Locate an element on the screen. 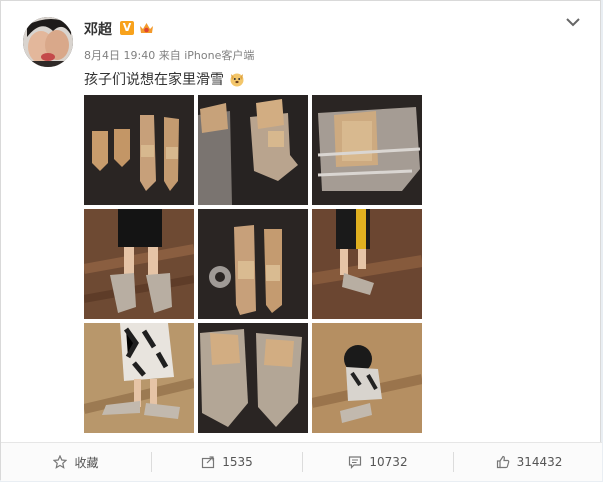  post-date: 8月4日 19:40 is located at coordinates (119, 55).